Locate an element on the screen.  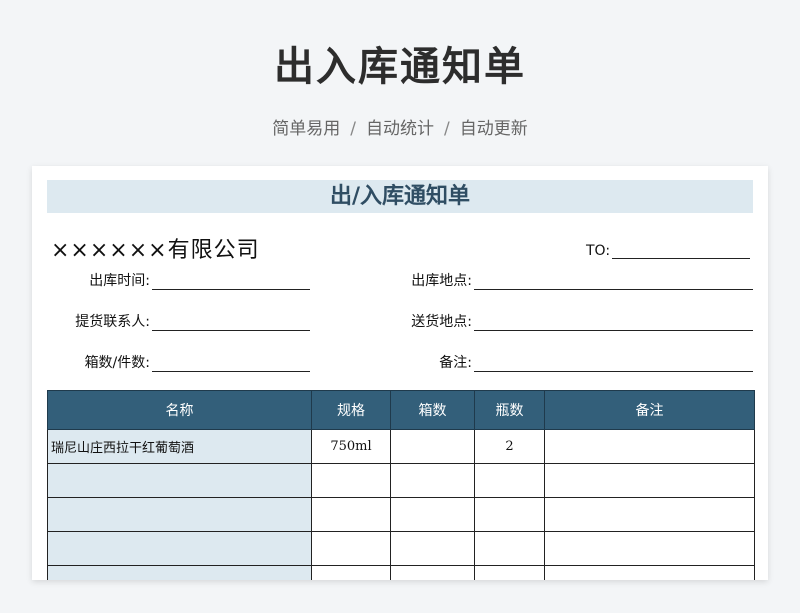
company-name: ××××××有限公司 is located at coordinates (155, 250).